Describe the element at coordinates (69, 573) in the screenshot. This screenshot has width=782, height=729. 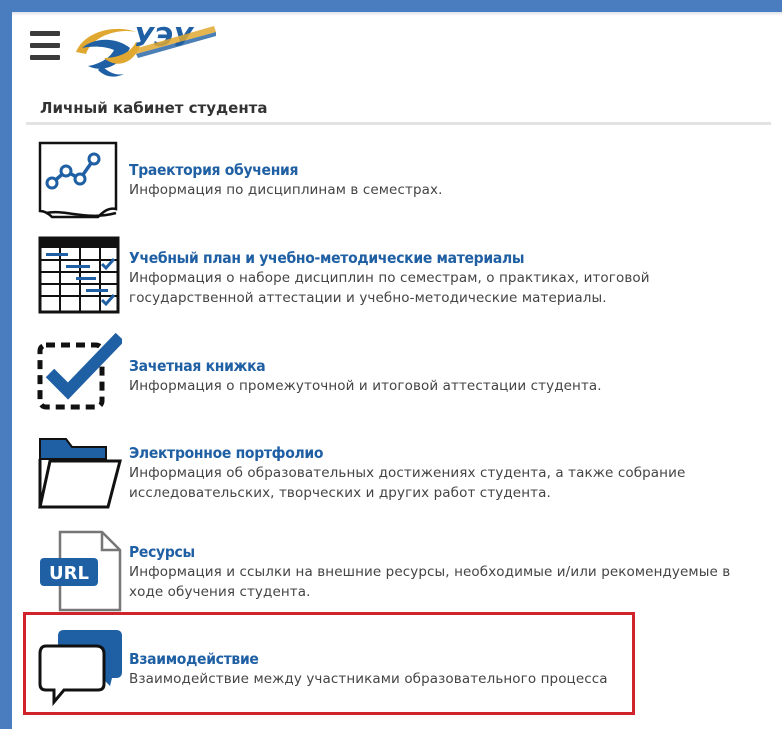
I see `svg-text: URL` at that location.